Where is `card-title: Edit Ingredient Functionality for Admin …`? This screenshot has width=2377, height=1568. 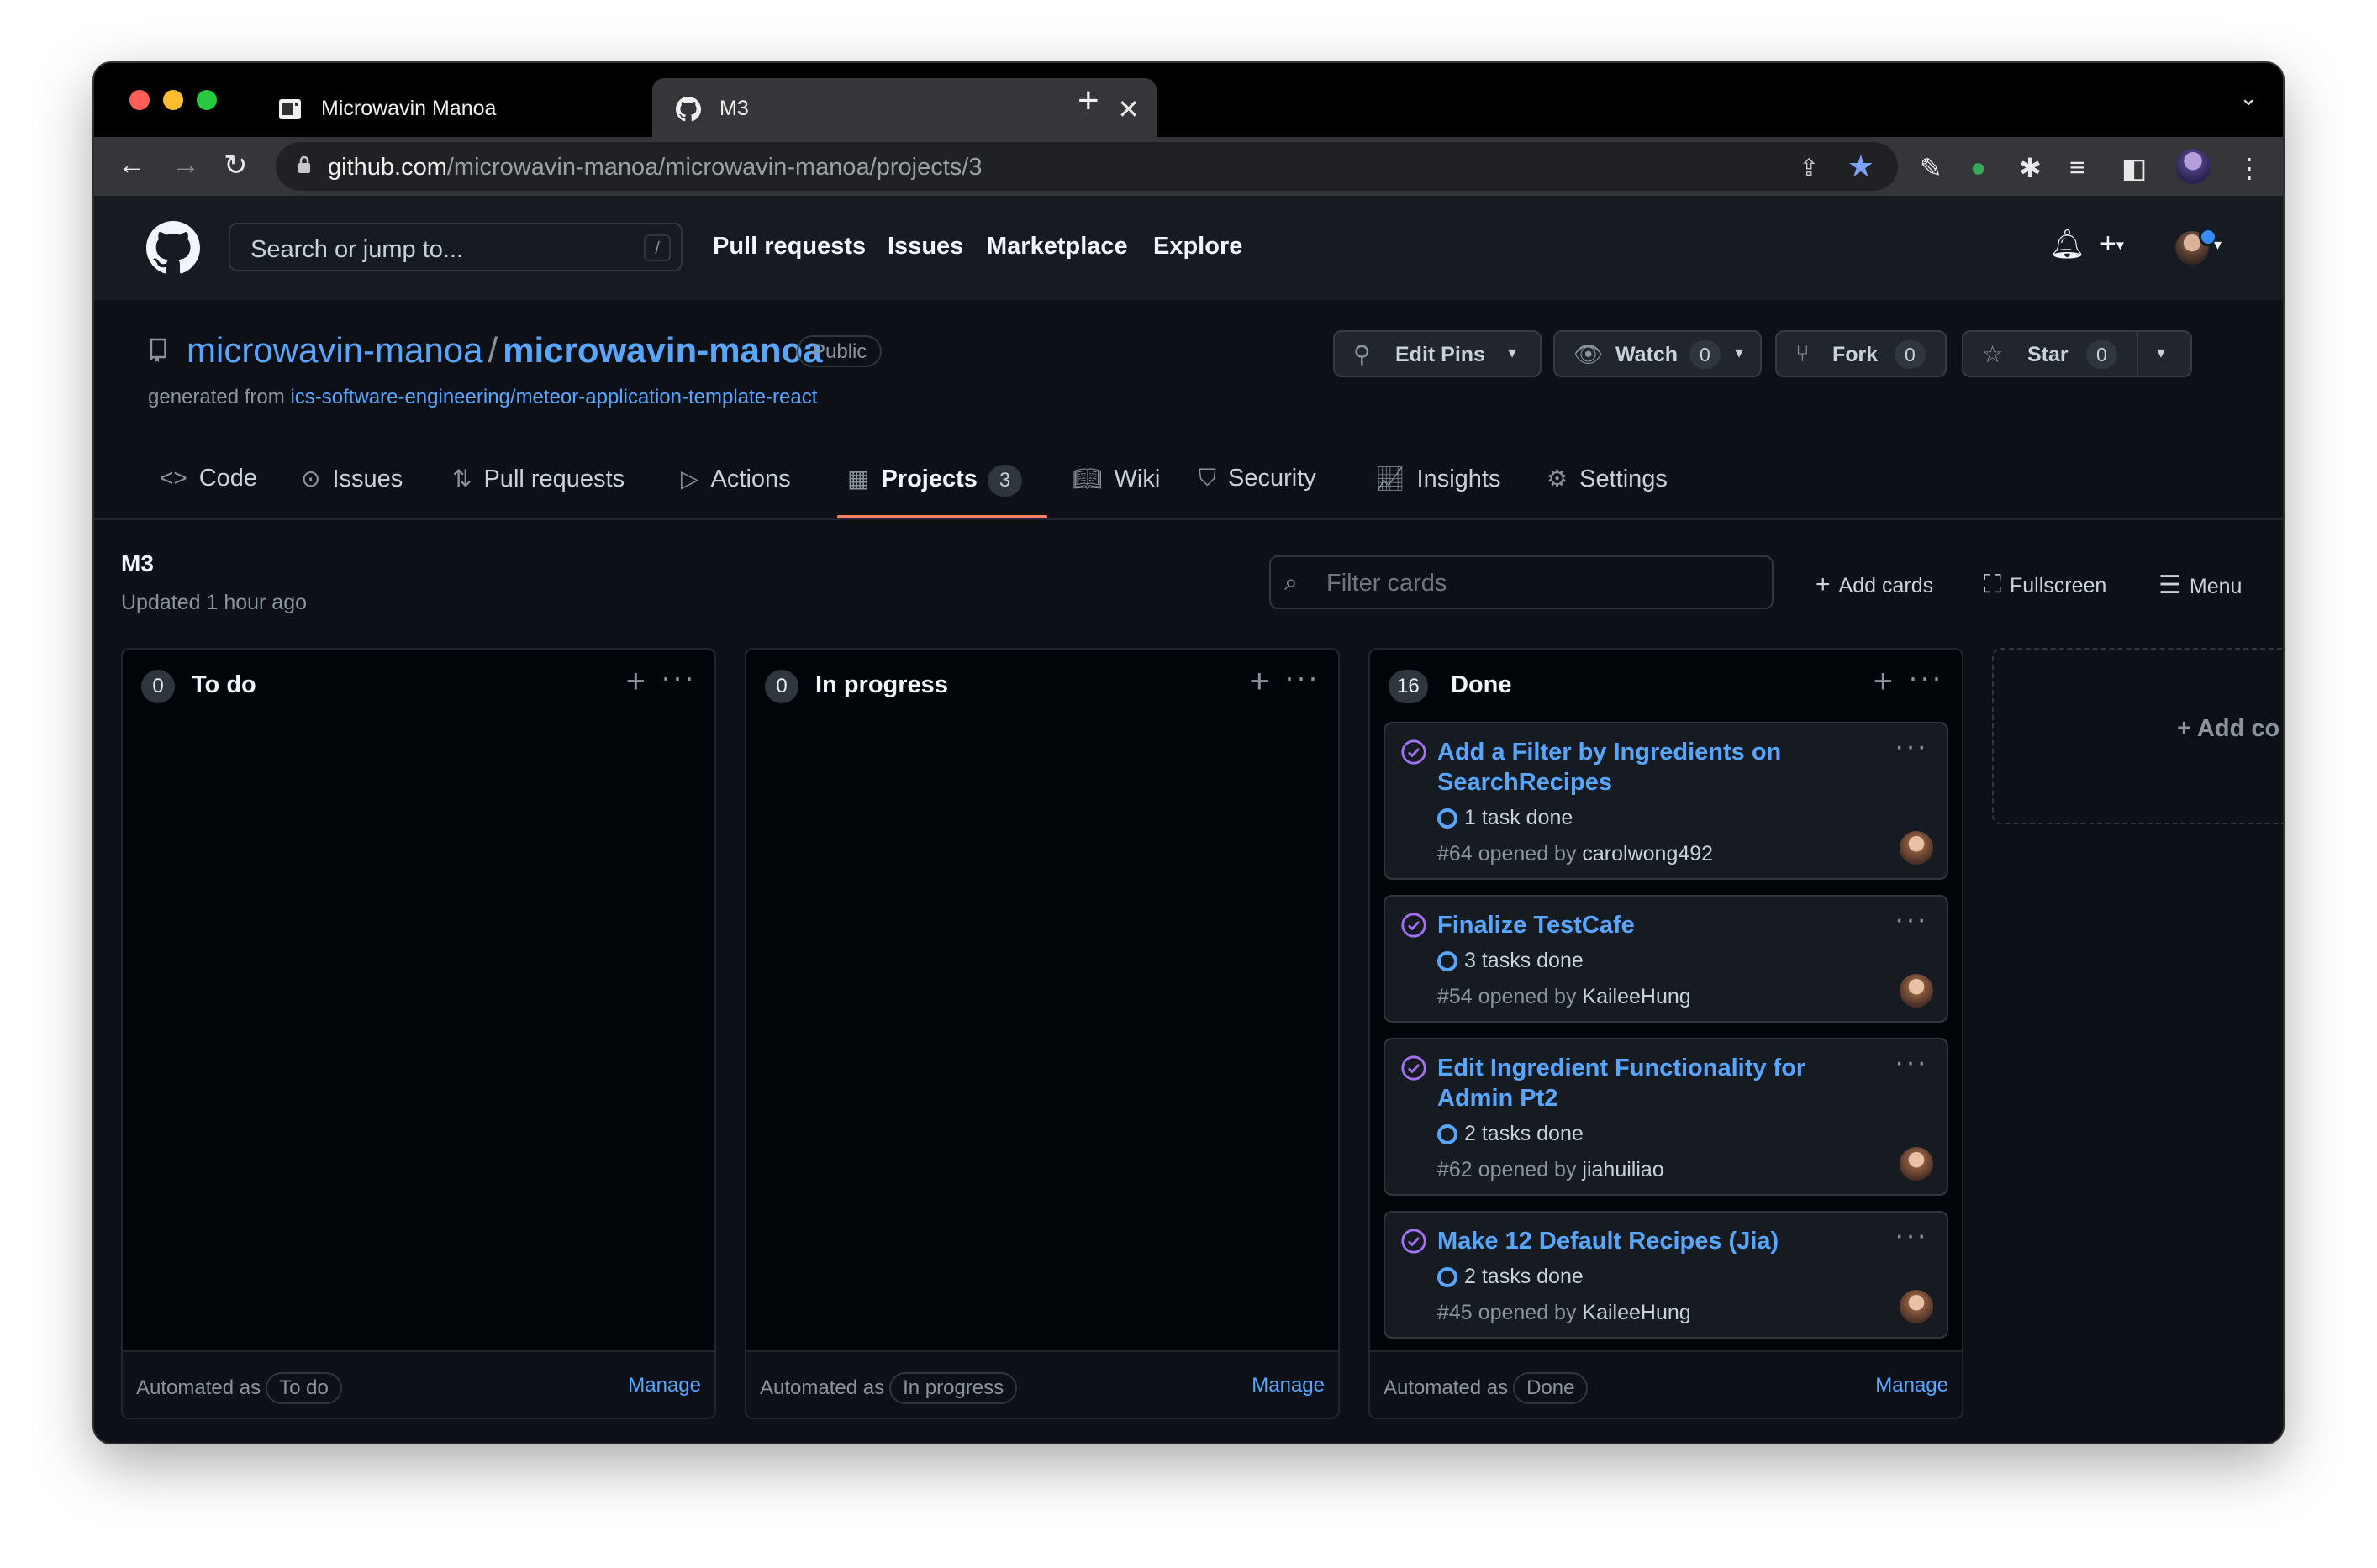 card-title: Edit Ingredient Functionality for Admin … is located at coordinates (1684, 1083).